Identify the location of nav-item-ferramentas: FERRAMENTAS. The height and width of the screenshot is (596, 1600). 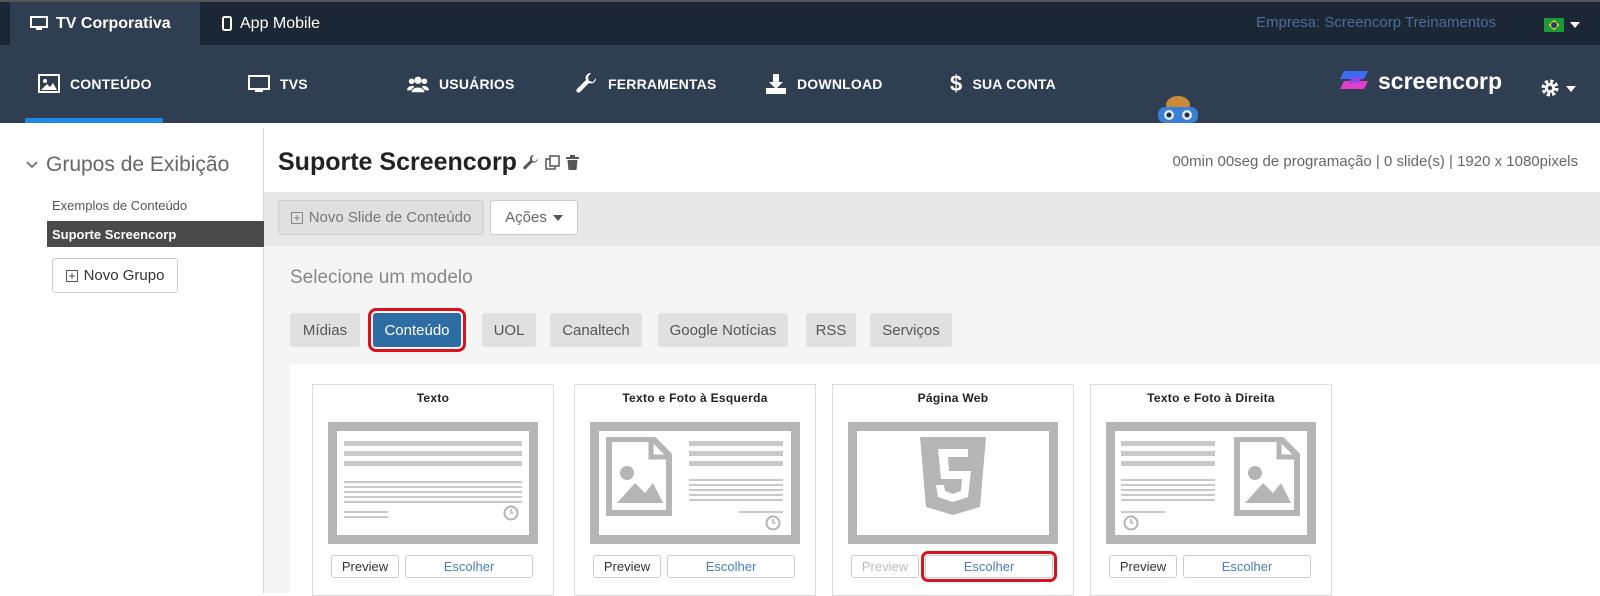
(646, 84).